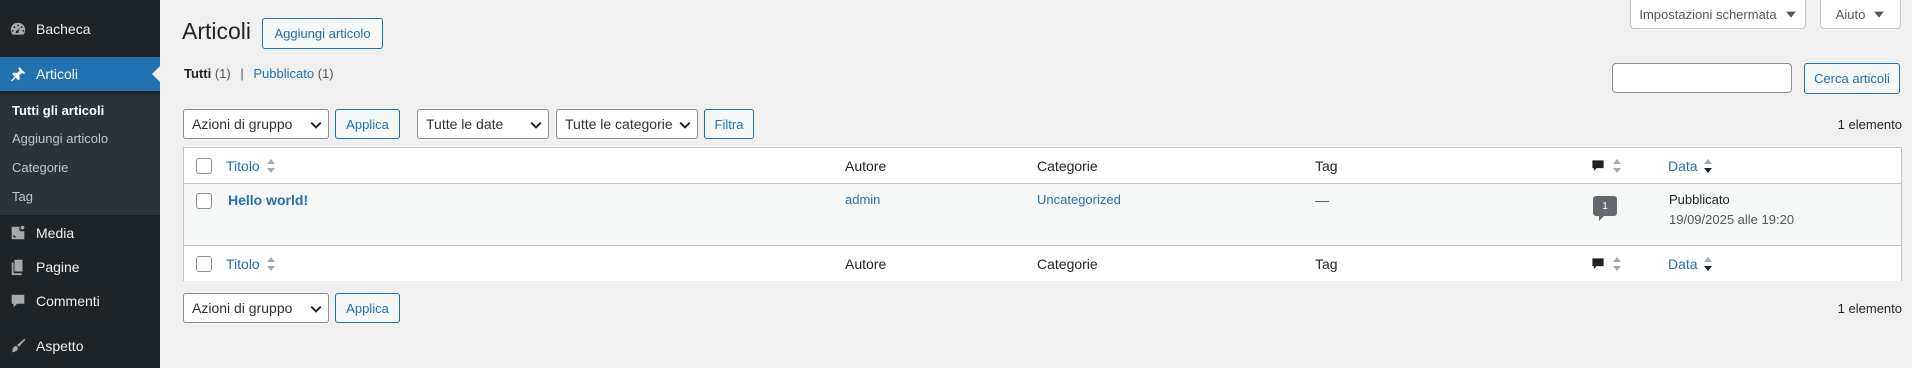 This screenshot has width=1912, height=368. Describe the element at coordinates (268, 200) in the screenshot. I see `post-title-link: Hello world!` at that location.